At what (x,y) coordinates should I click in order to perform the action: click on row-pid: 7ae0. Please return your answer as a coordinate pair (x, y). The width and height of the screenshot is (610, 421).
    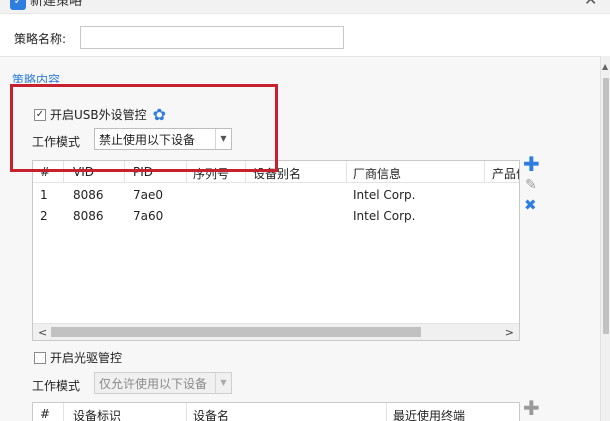
    Looking at the image, I should click on (148, 195).